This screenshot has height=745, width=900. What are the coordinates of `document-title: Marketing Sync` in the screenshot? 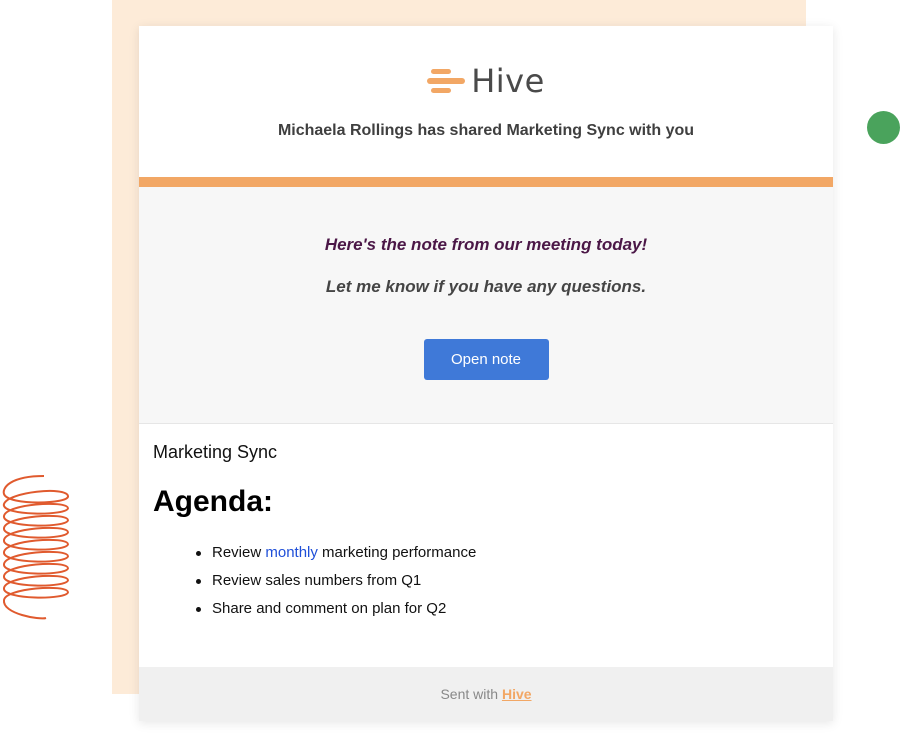 It's located at (215, 452).